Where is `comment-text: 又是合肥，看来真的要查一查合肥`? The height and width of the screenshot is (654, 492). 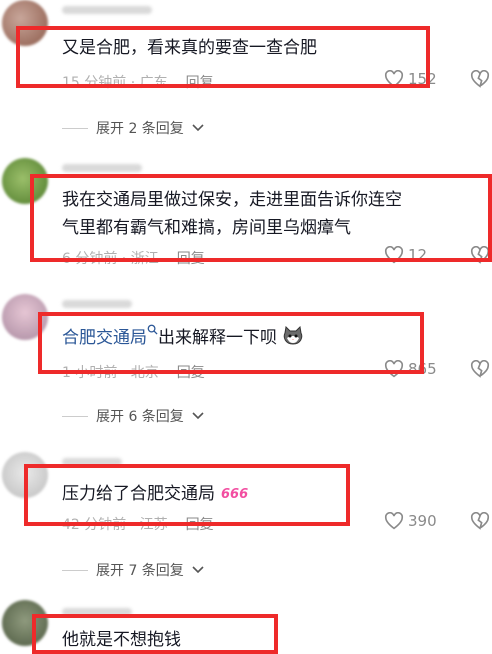
comment-text: 又是合肥，看来真的要查一查合肥 is located at coordinates (189, 48).